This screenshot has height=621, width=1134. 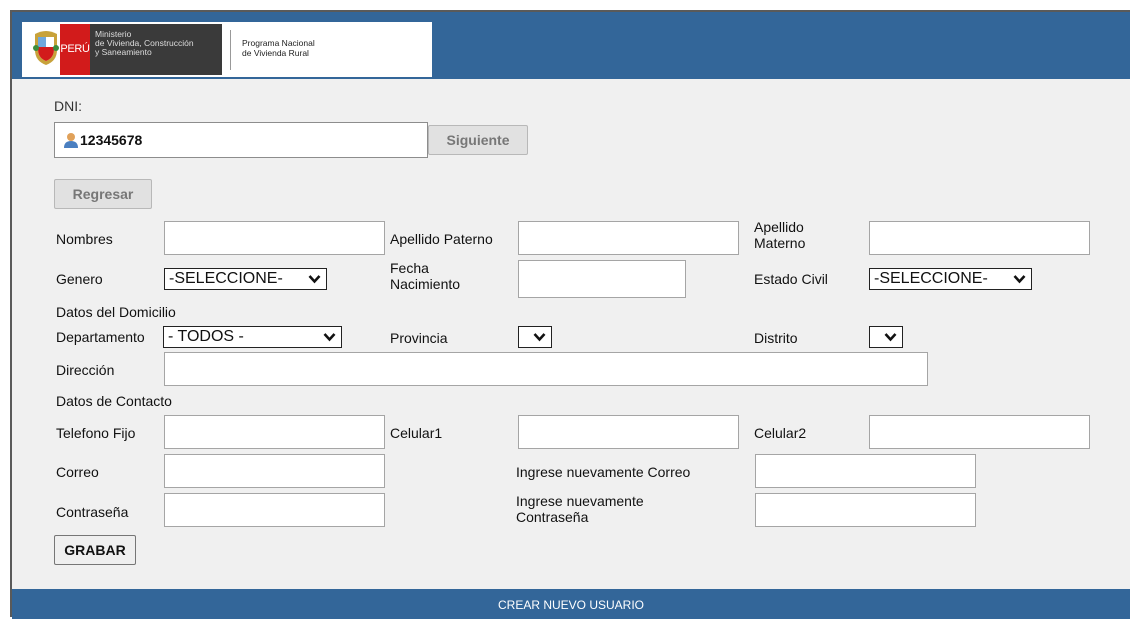 What do you see at coordinates (780, 433) in the screenshot?
I see `celular2-label: Celular2` at bounding box center [780, 433].